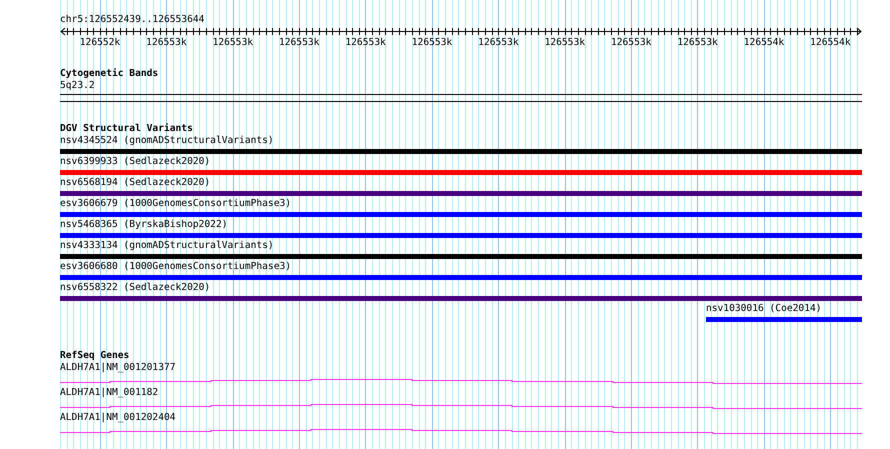  I want to click on tick-label: 126552k, so click(100, 42).